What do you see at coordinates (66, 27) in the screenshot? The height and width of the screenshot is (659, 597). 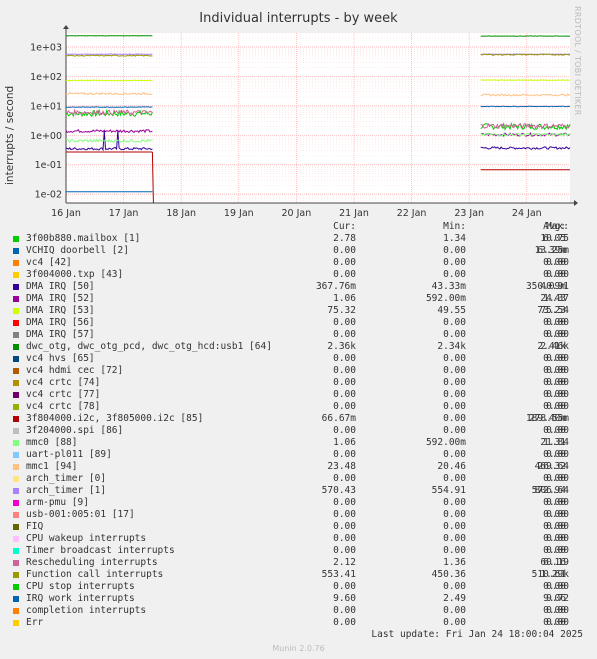 I see `y-axis-arrow` at bounding box center [66, 27].